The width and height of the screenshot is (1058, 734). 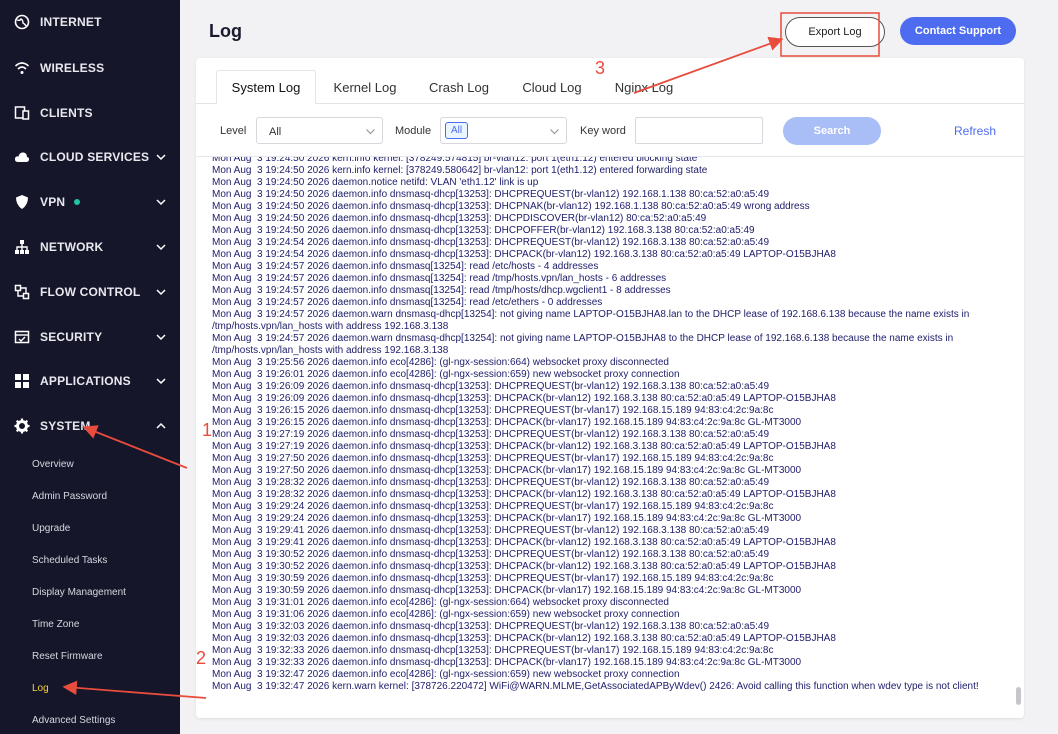 I want to click on sidebar-subitem-reset-firmware: Reset Firmware, so click(x=67, y=656).